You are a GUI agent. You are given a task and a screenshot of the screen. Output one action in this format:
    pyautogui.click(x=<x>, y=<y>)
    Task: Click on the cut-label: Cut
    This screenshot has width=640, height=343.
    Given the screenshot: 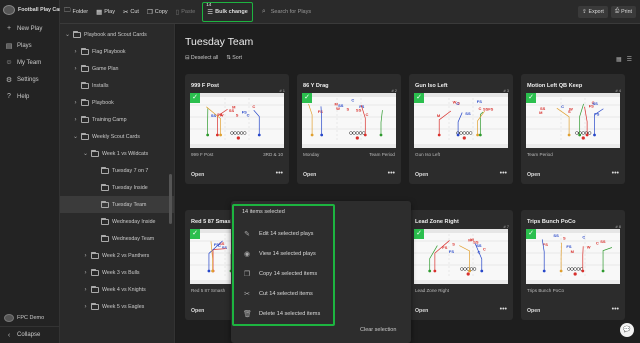 What is the action you would take?
    pyautogui.click(x=134, y=11)
    